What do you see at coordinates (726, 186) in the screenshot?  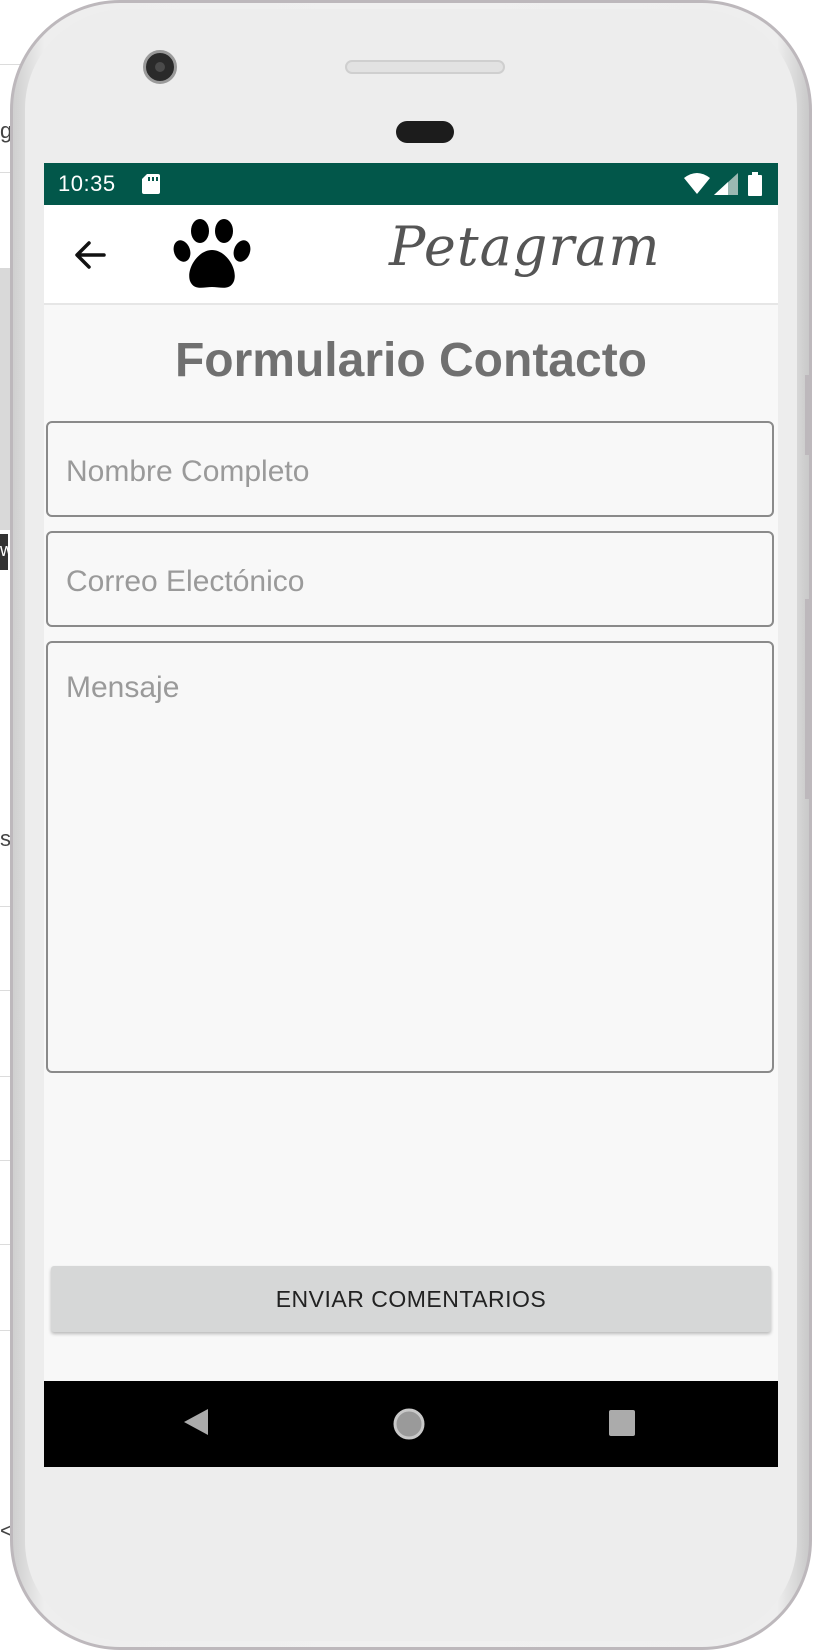 I see `cell-signal-icon` at bounding box center [726, 186].